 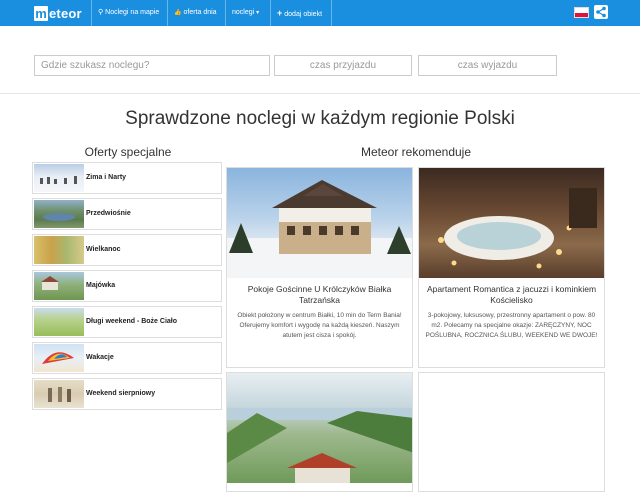 What do you see at coordinates (121, 393) in the screenshot?
I see `offer-label: Weekend sierpniowy` at bounding box center [121, 393].